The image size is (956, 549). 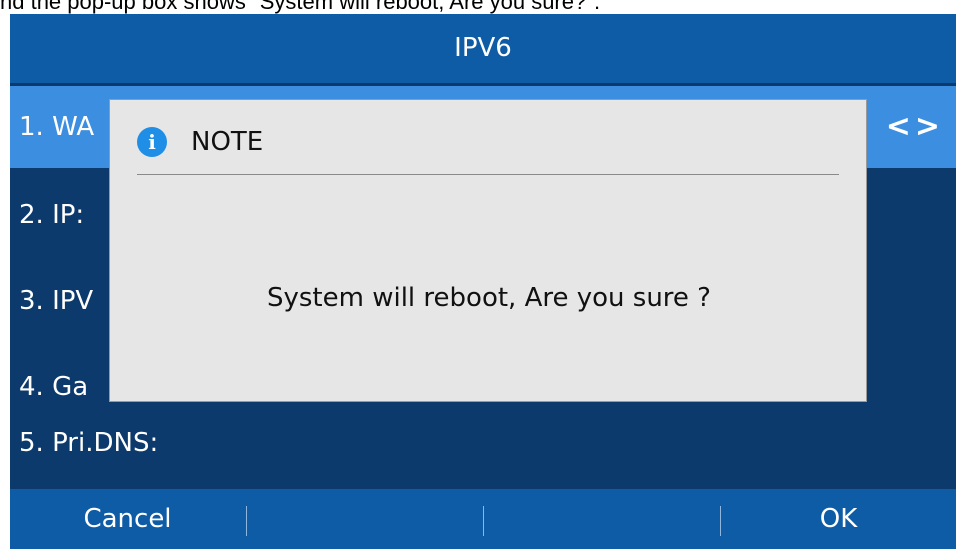 I want to click on softkey-bar: Cancel OK, so click(x=483, y=519).